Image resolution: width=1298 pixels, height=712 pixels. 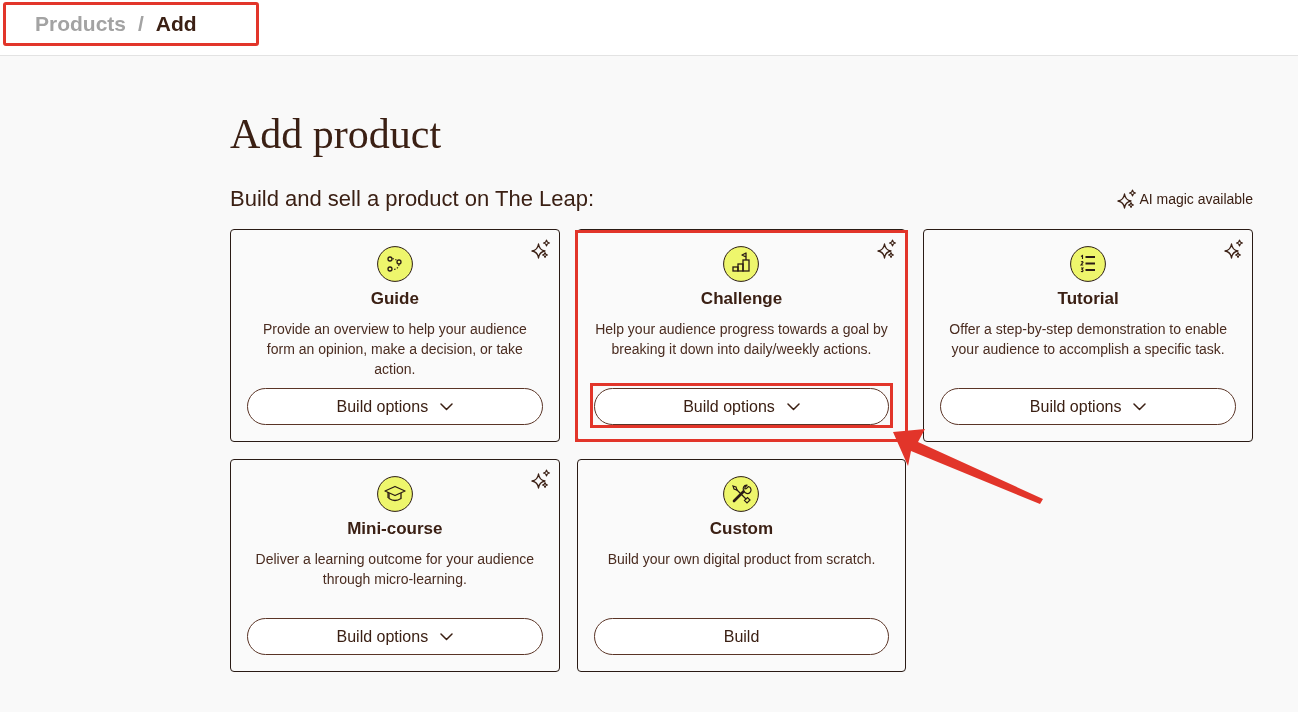 I want to click on dotted-path-icon, so click(x=394, y=264).